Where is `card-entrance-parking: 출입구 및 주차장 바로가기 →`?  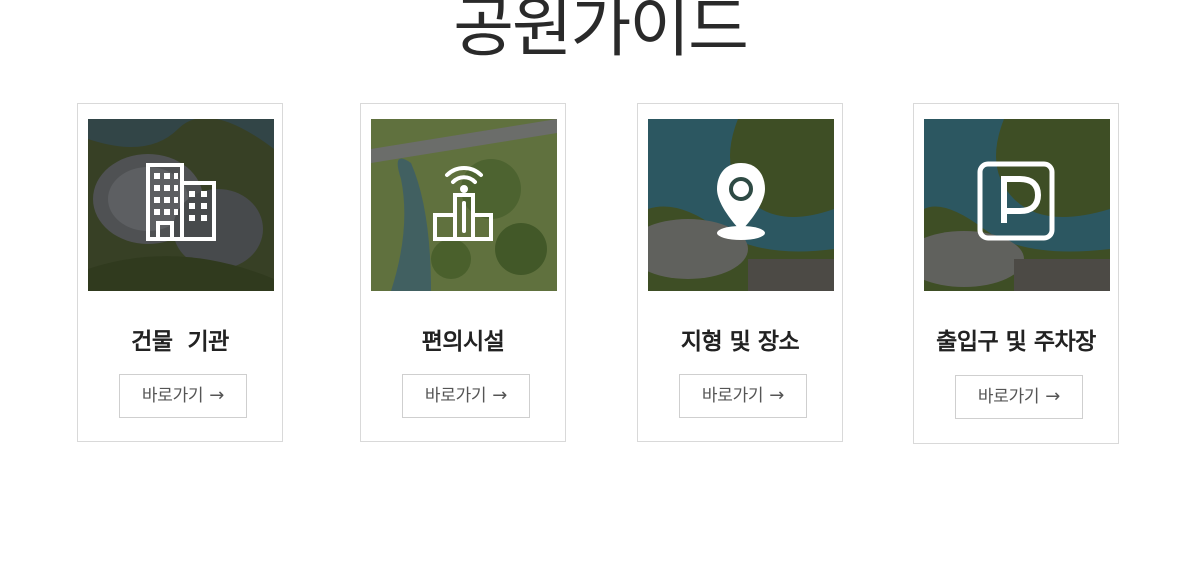
card-entrance-parking: 출입구 및 주차장 바로가기 → is located at coordinates (1016, 273).